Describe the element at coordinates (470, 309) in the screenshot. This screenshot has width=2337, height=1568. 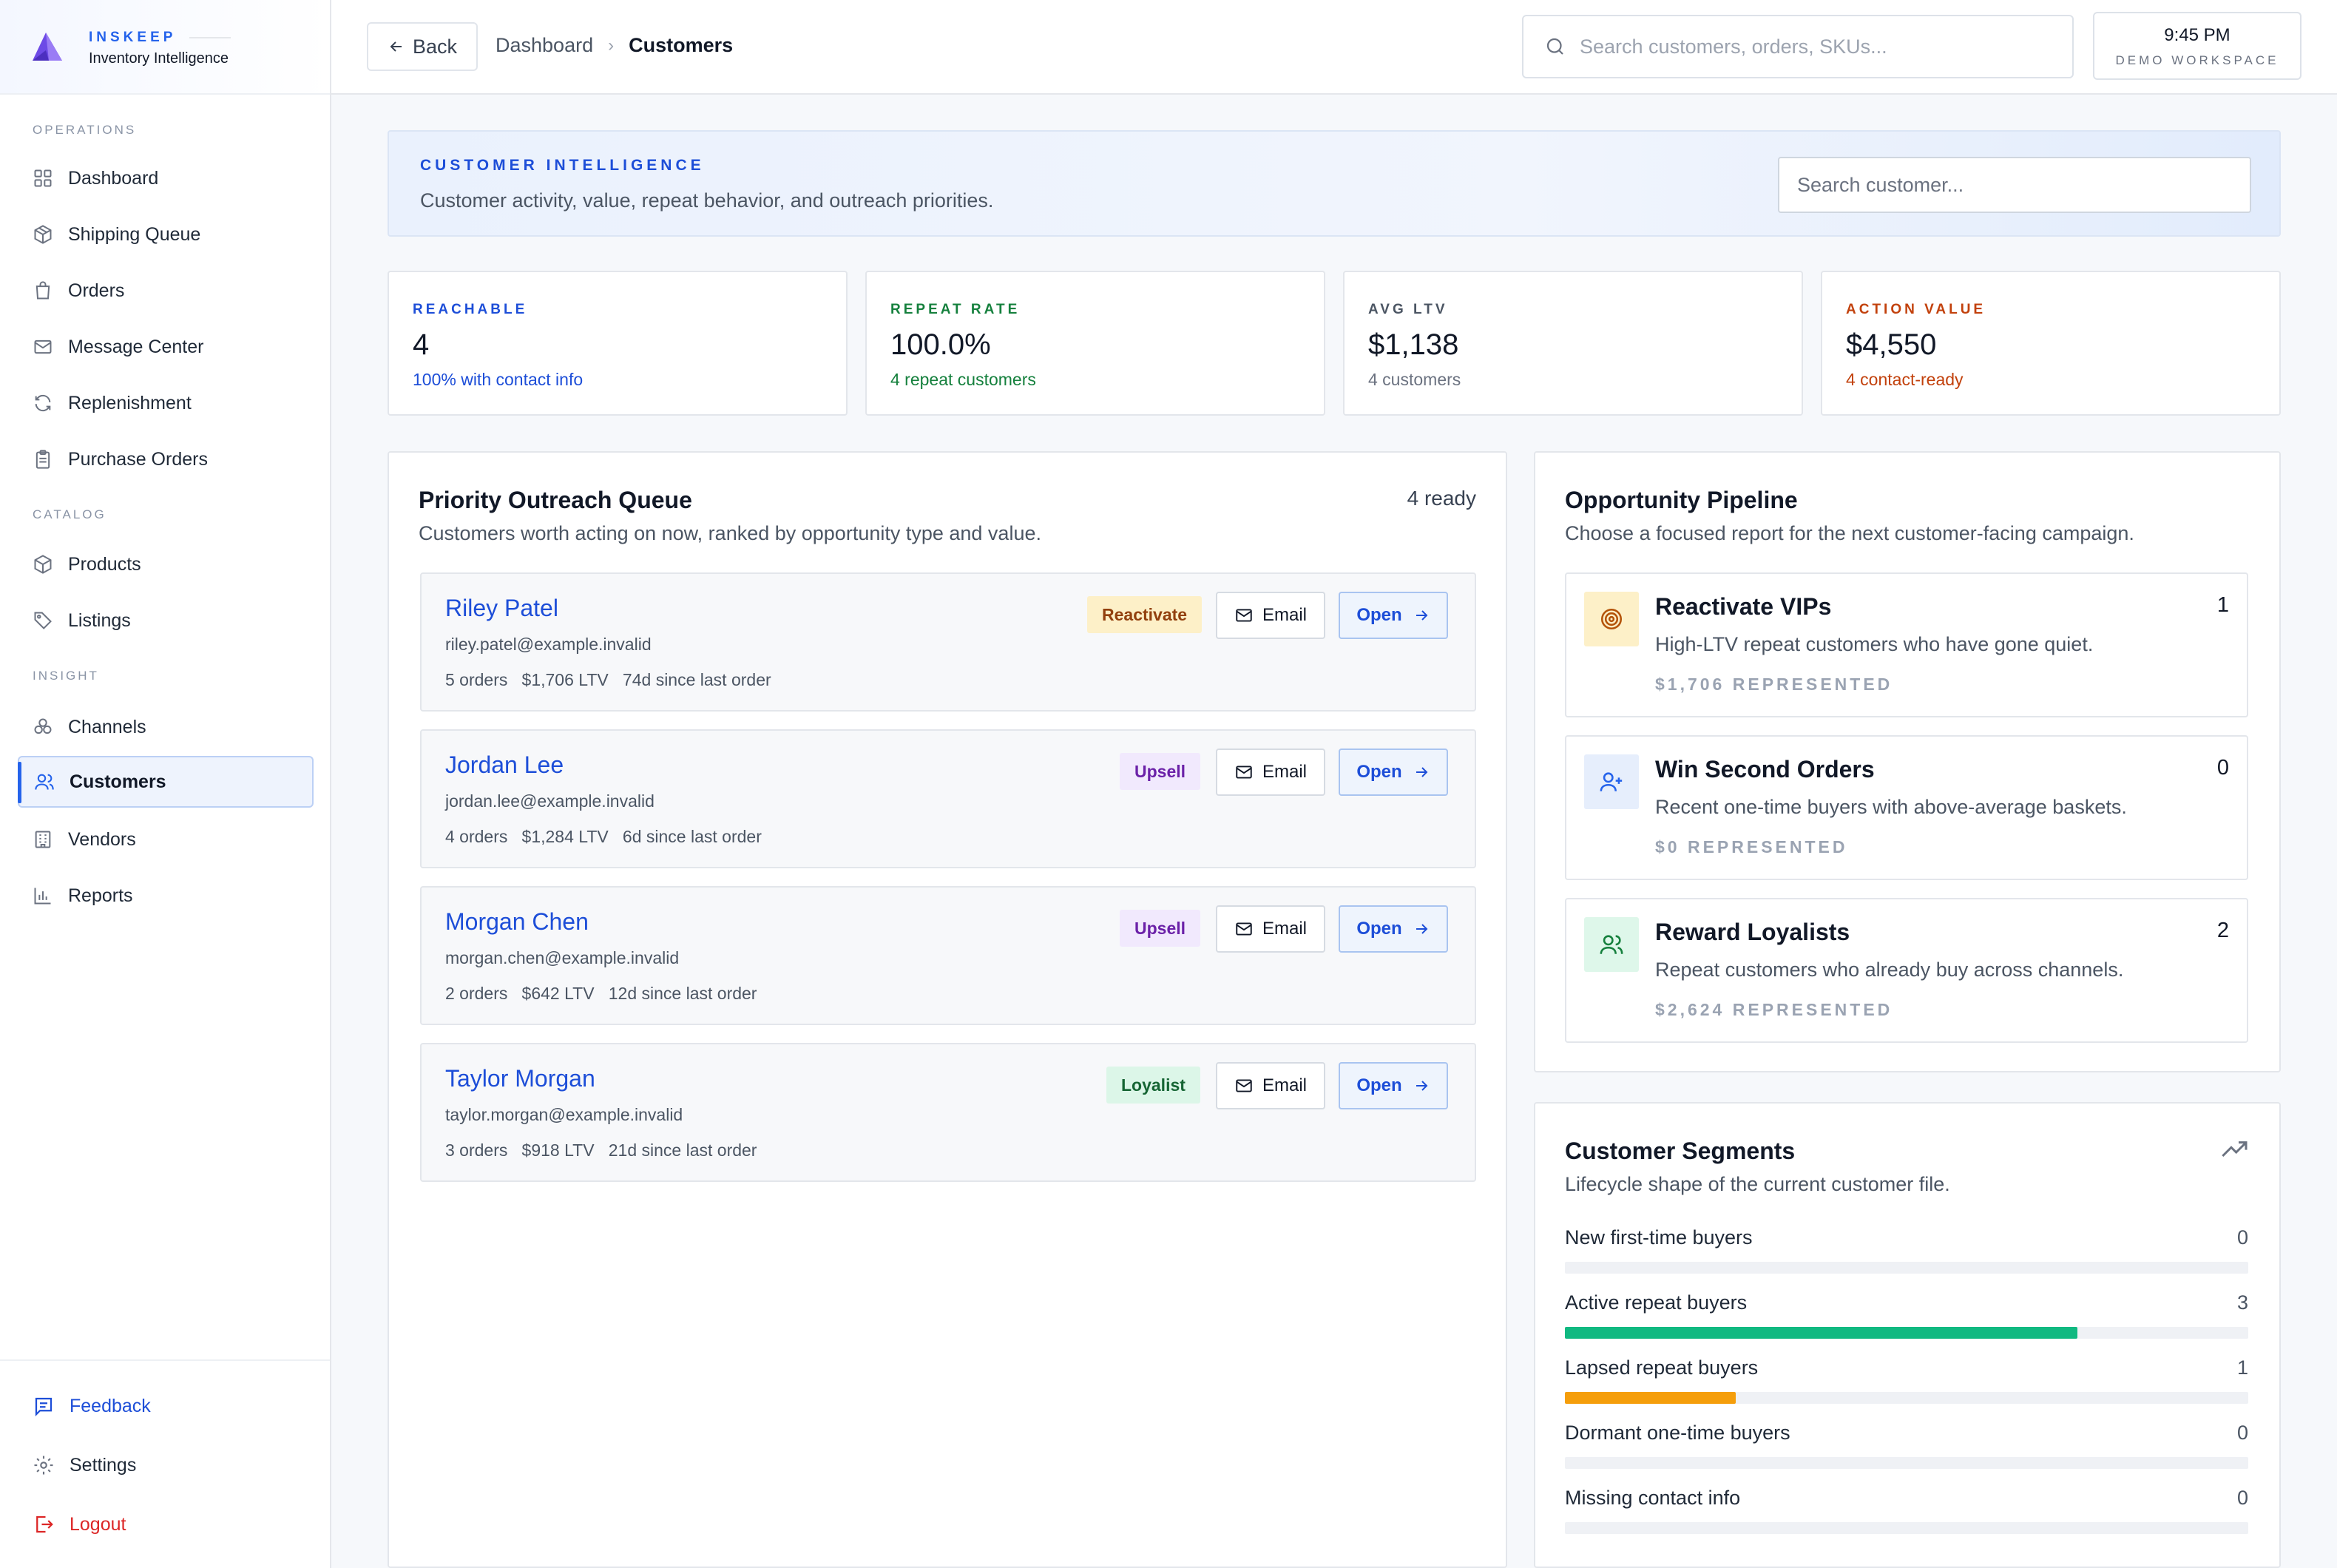
I see `stat-label: REACHABLE` at that location.